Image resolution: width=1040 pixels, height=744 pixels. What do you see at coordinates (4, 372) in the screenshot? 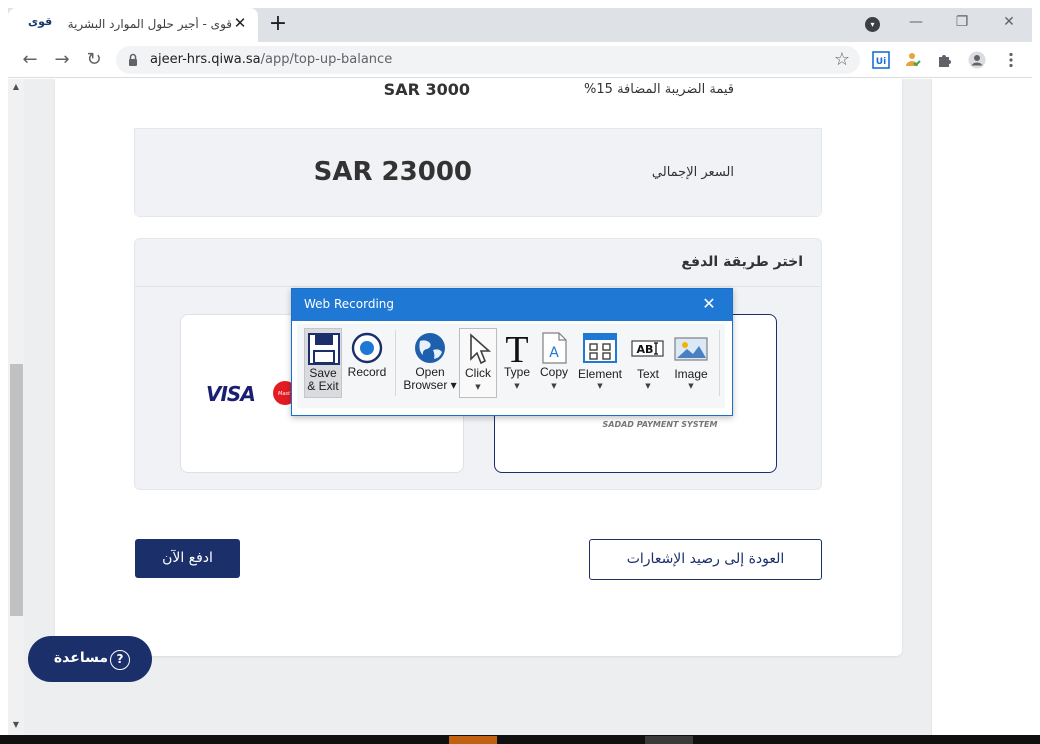
I see `window-edge` at bounding box center [4, 372].